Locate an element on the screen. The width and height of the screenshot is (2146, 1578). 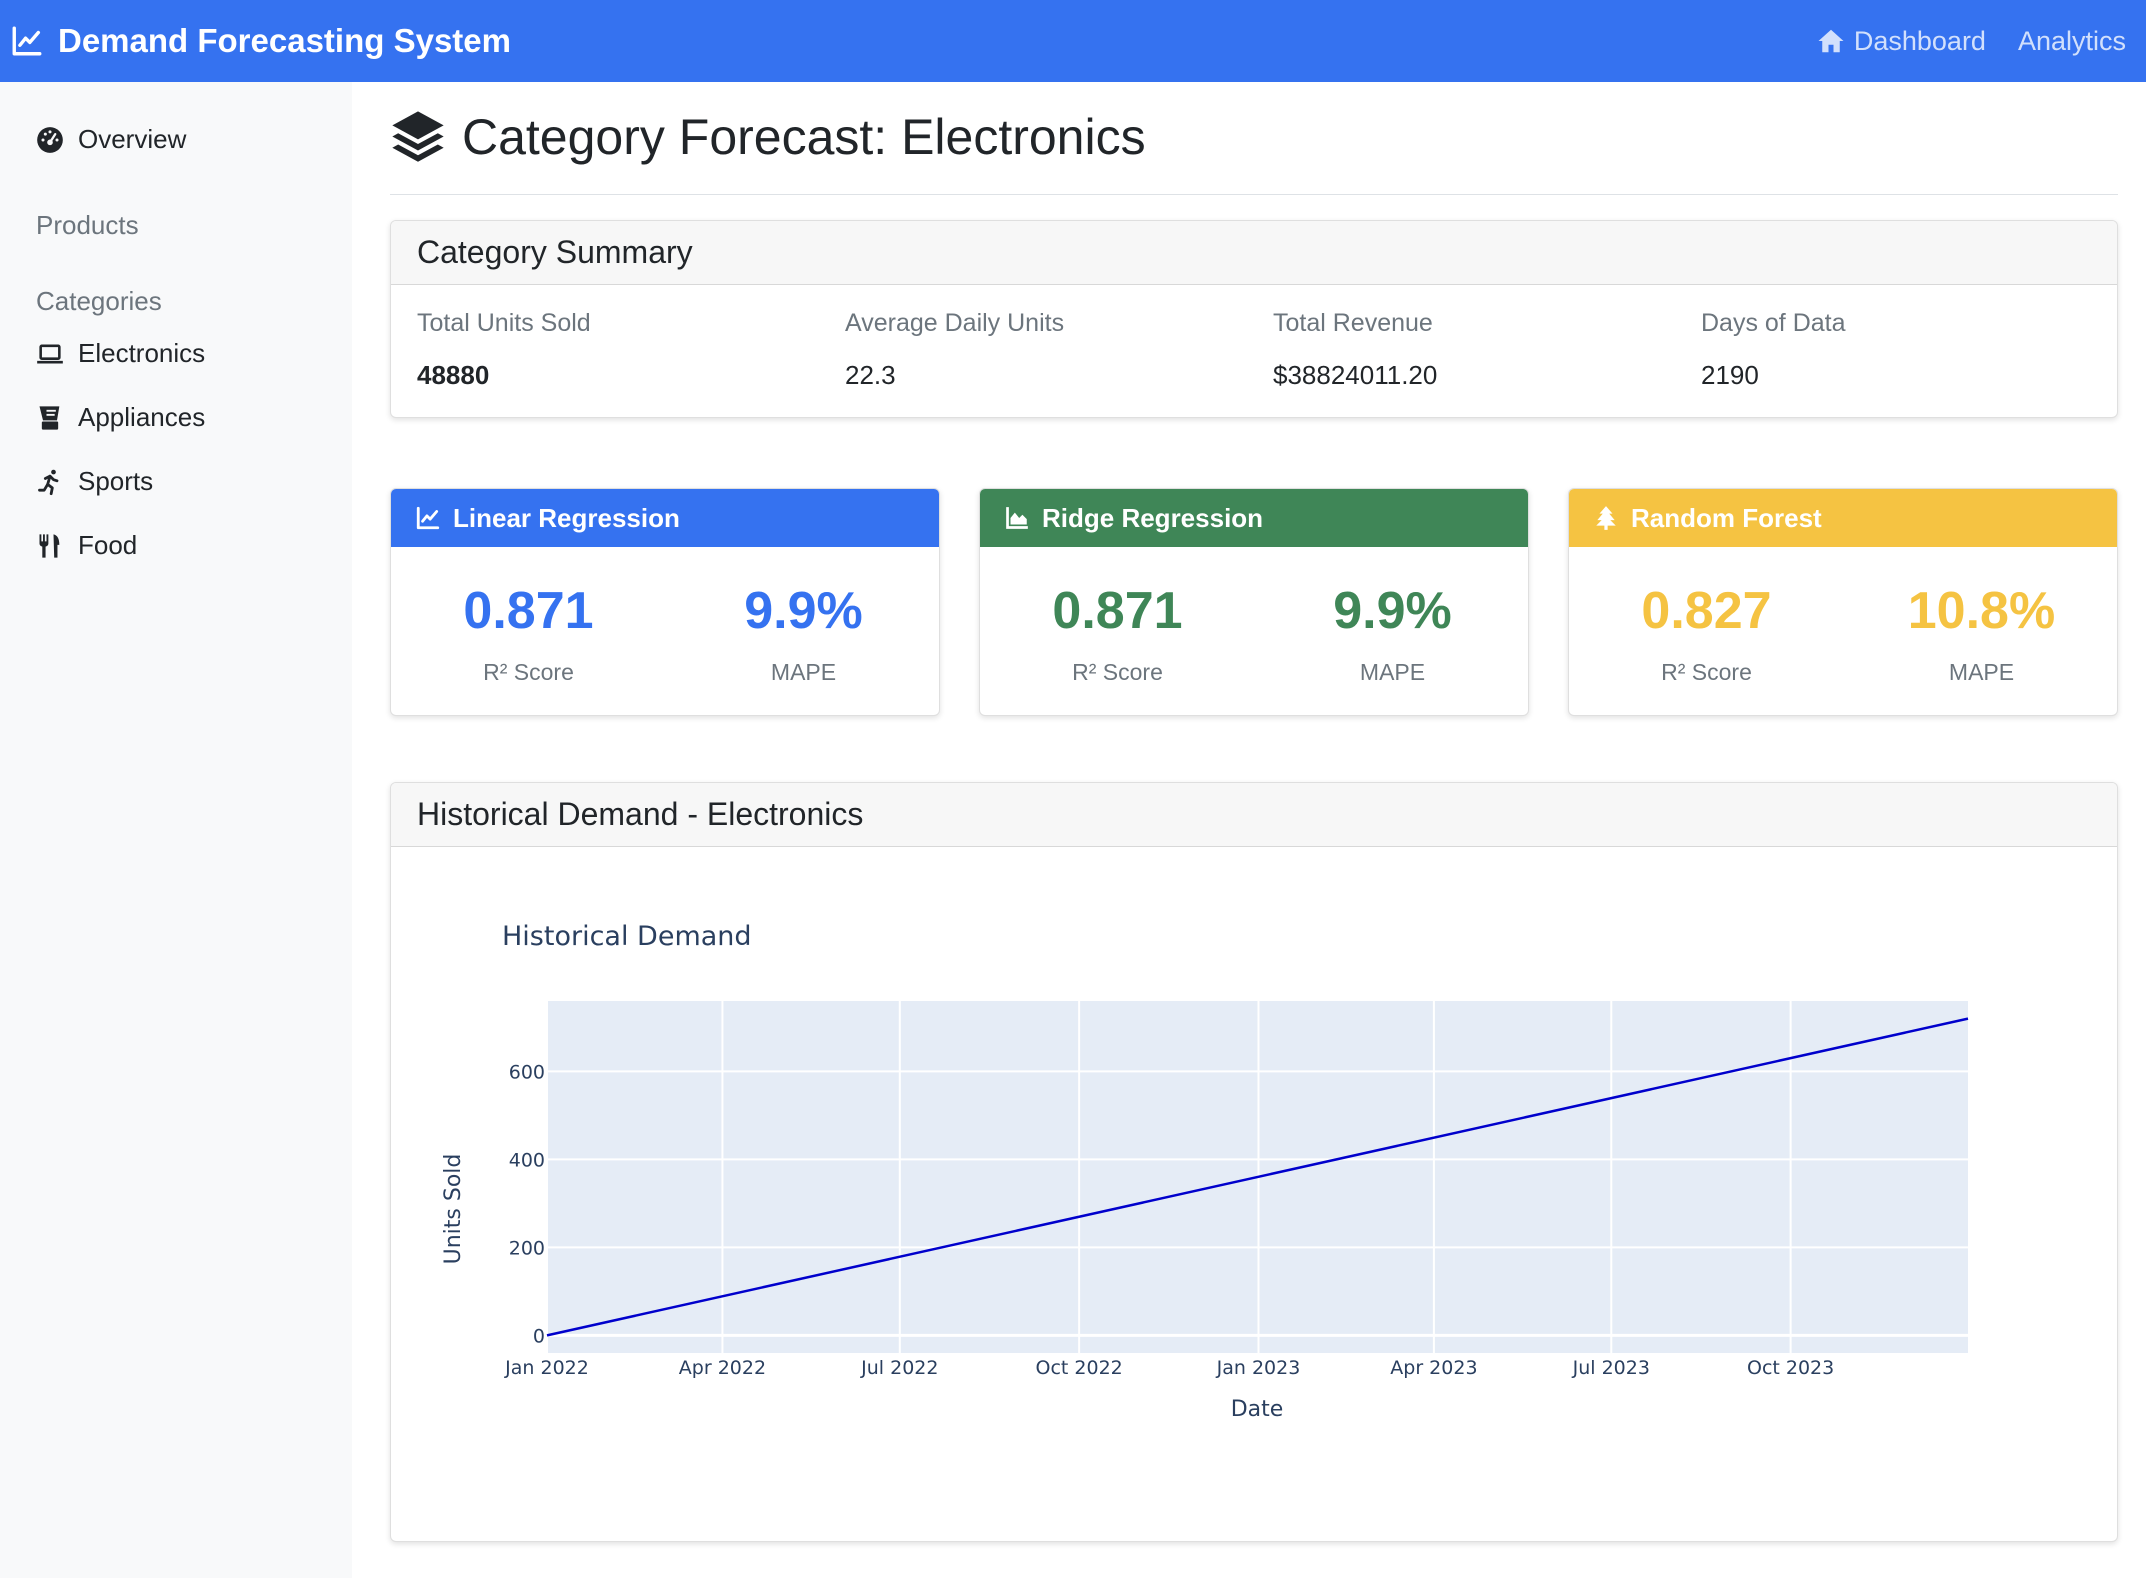
card-header: Historical Demand - Electronics is located at coordinates (1254, 815).